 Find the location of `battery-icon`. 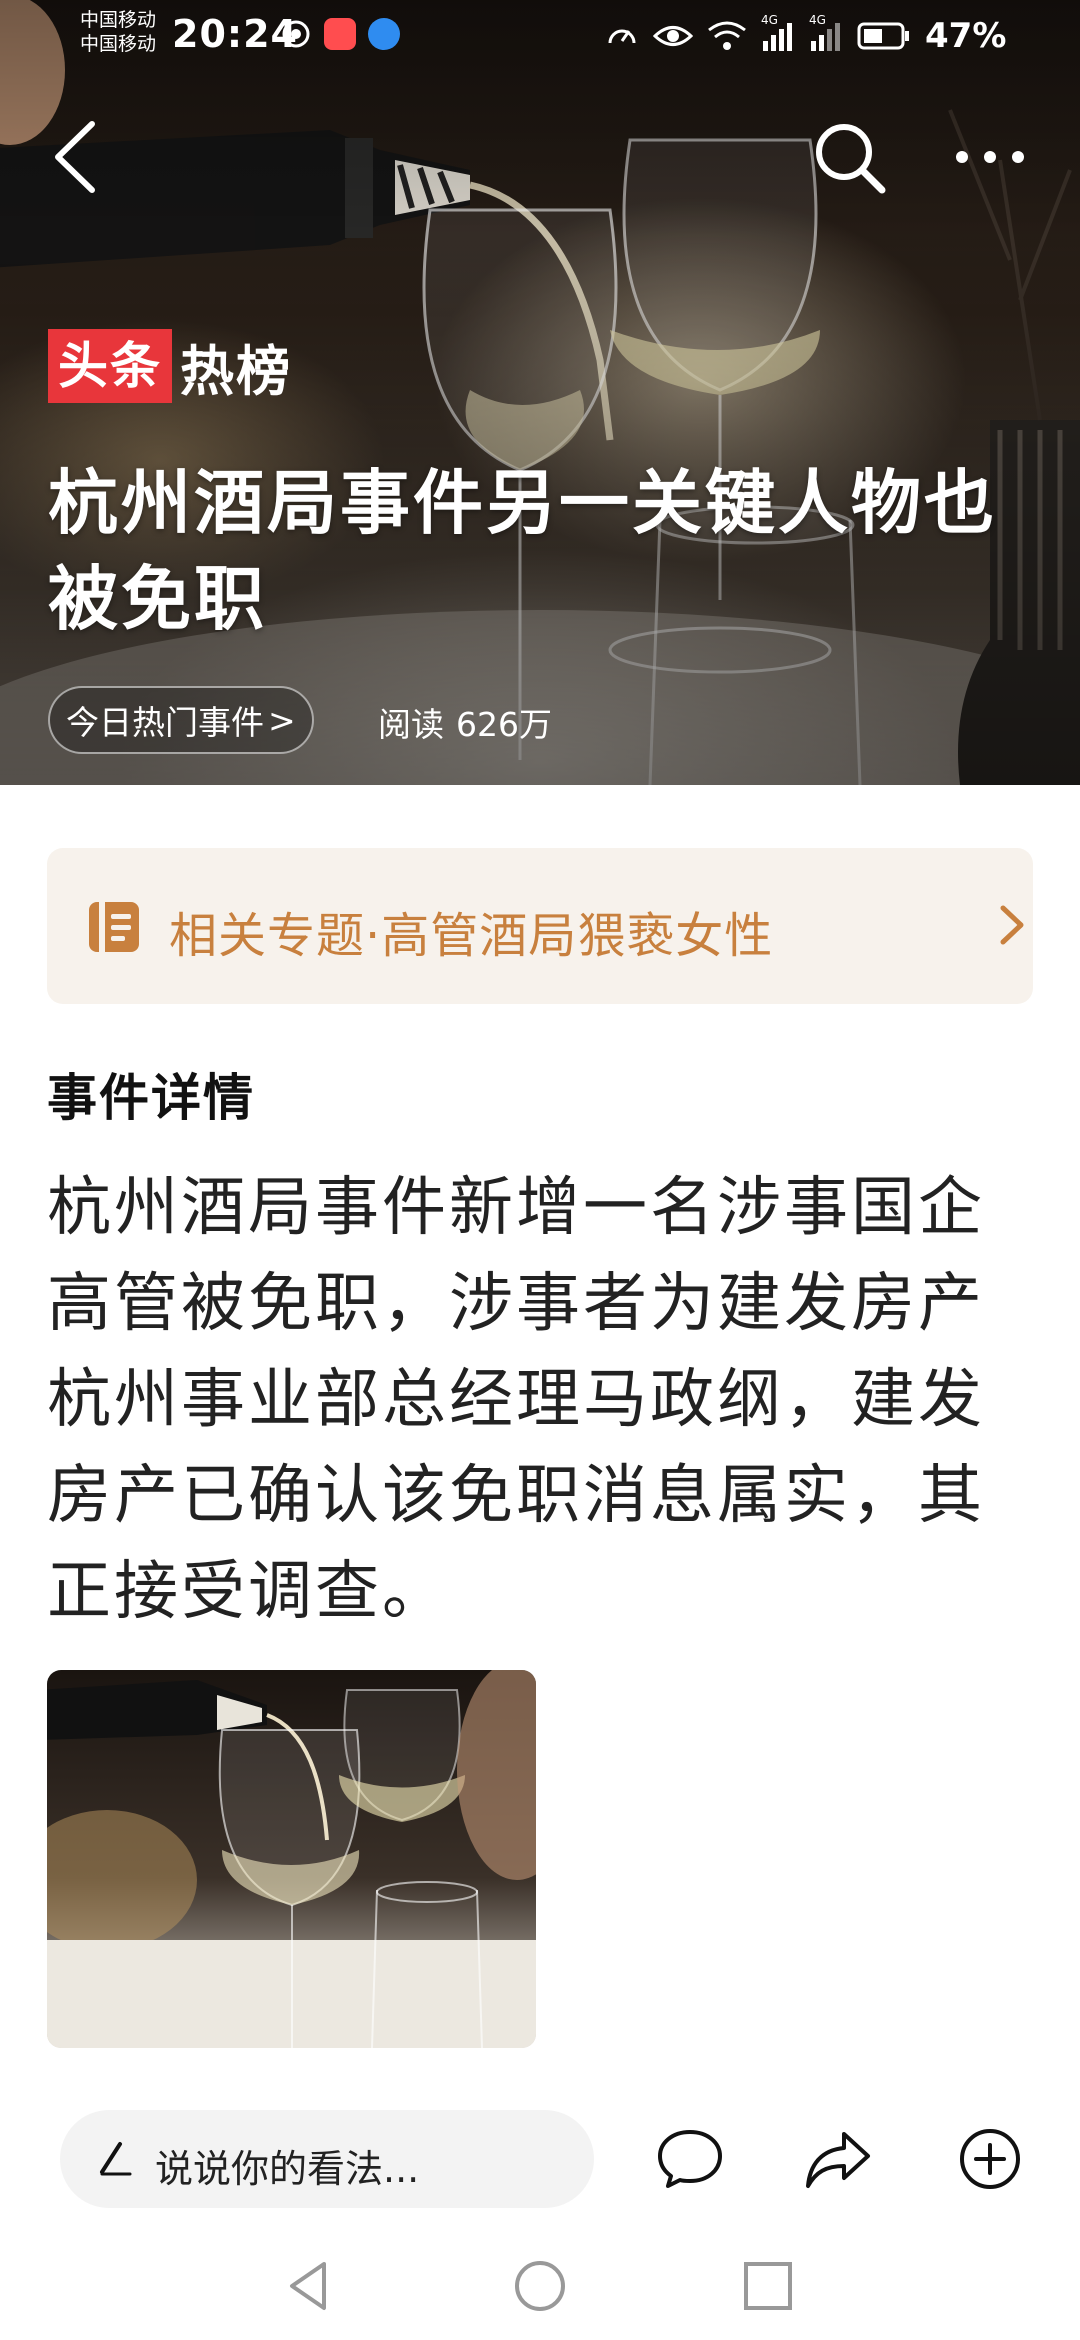

battery-icon is located at coordinates (883, 36).